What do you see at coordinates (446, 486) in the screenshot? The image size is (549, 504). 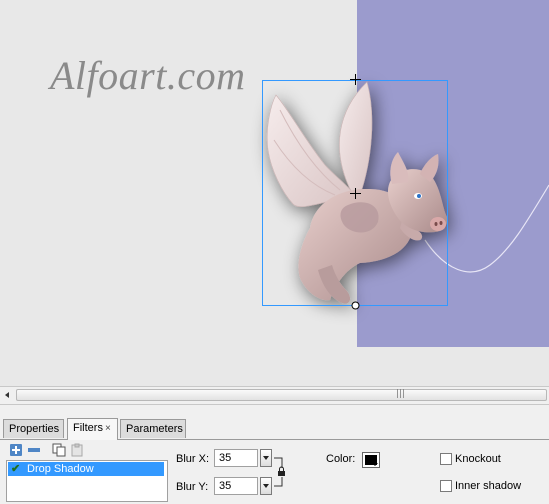 I see `inner-shadow-checkbox` at bounding box center [446, 486].